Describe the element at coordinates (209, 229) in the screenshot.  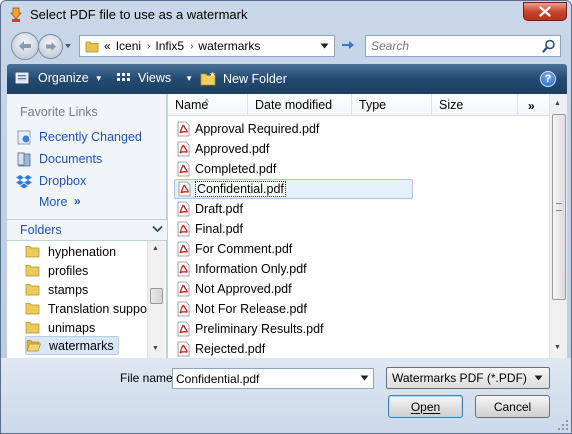
I see `file-row: Final.pdf` at that location.